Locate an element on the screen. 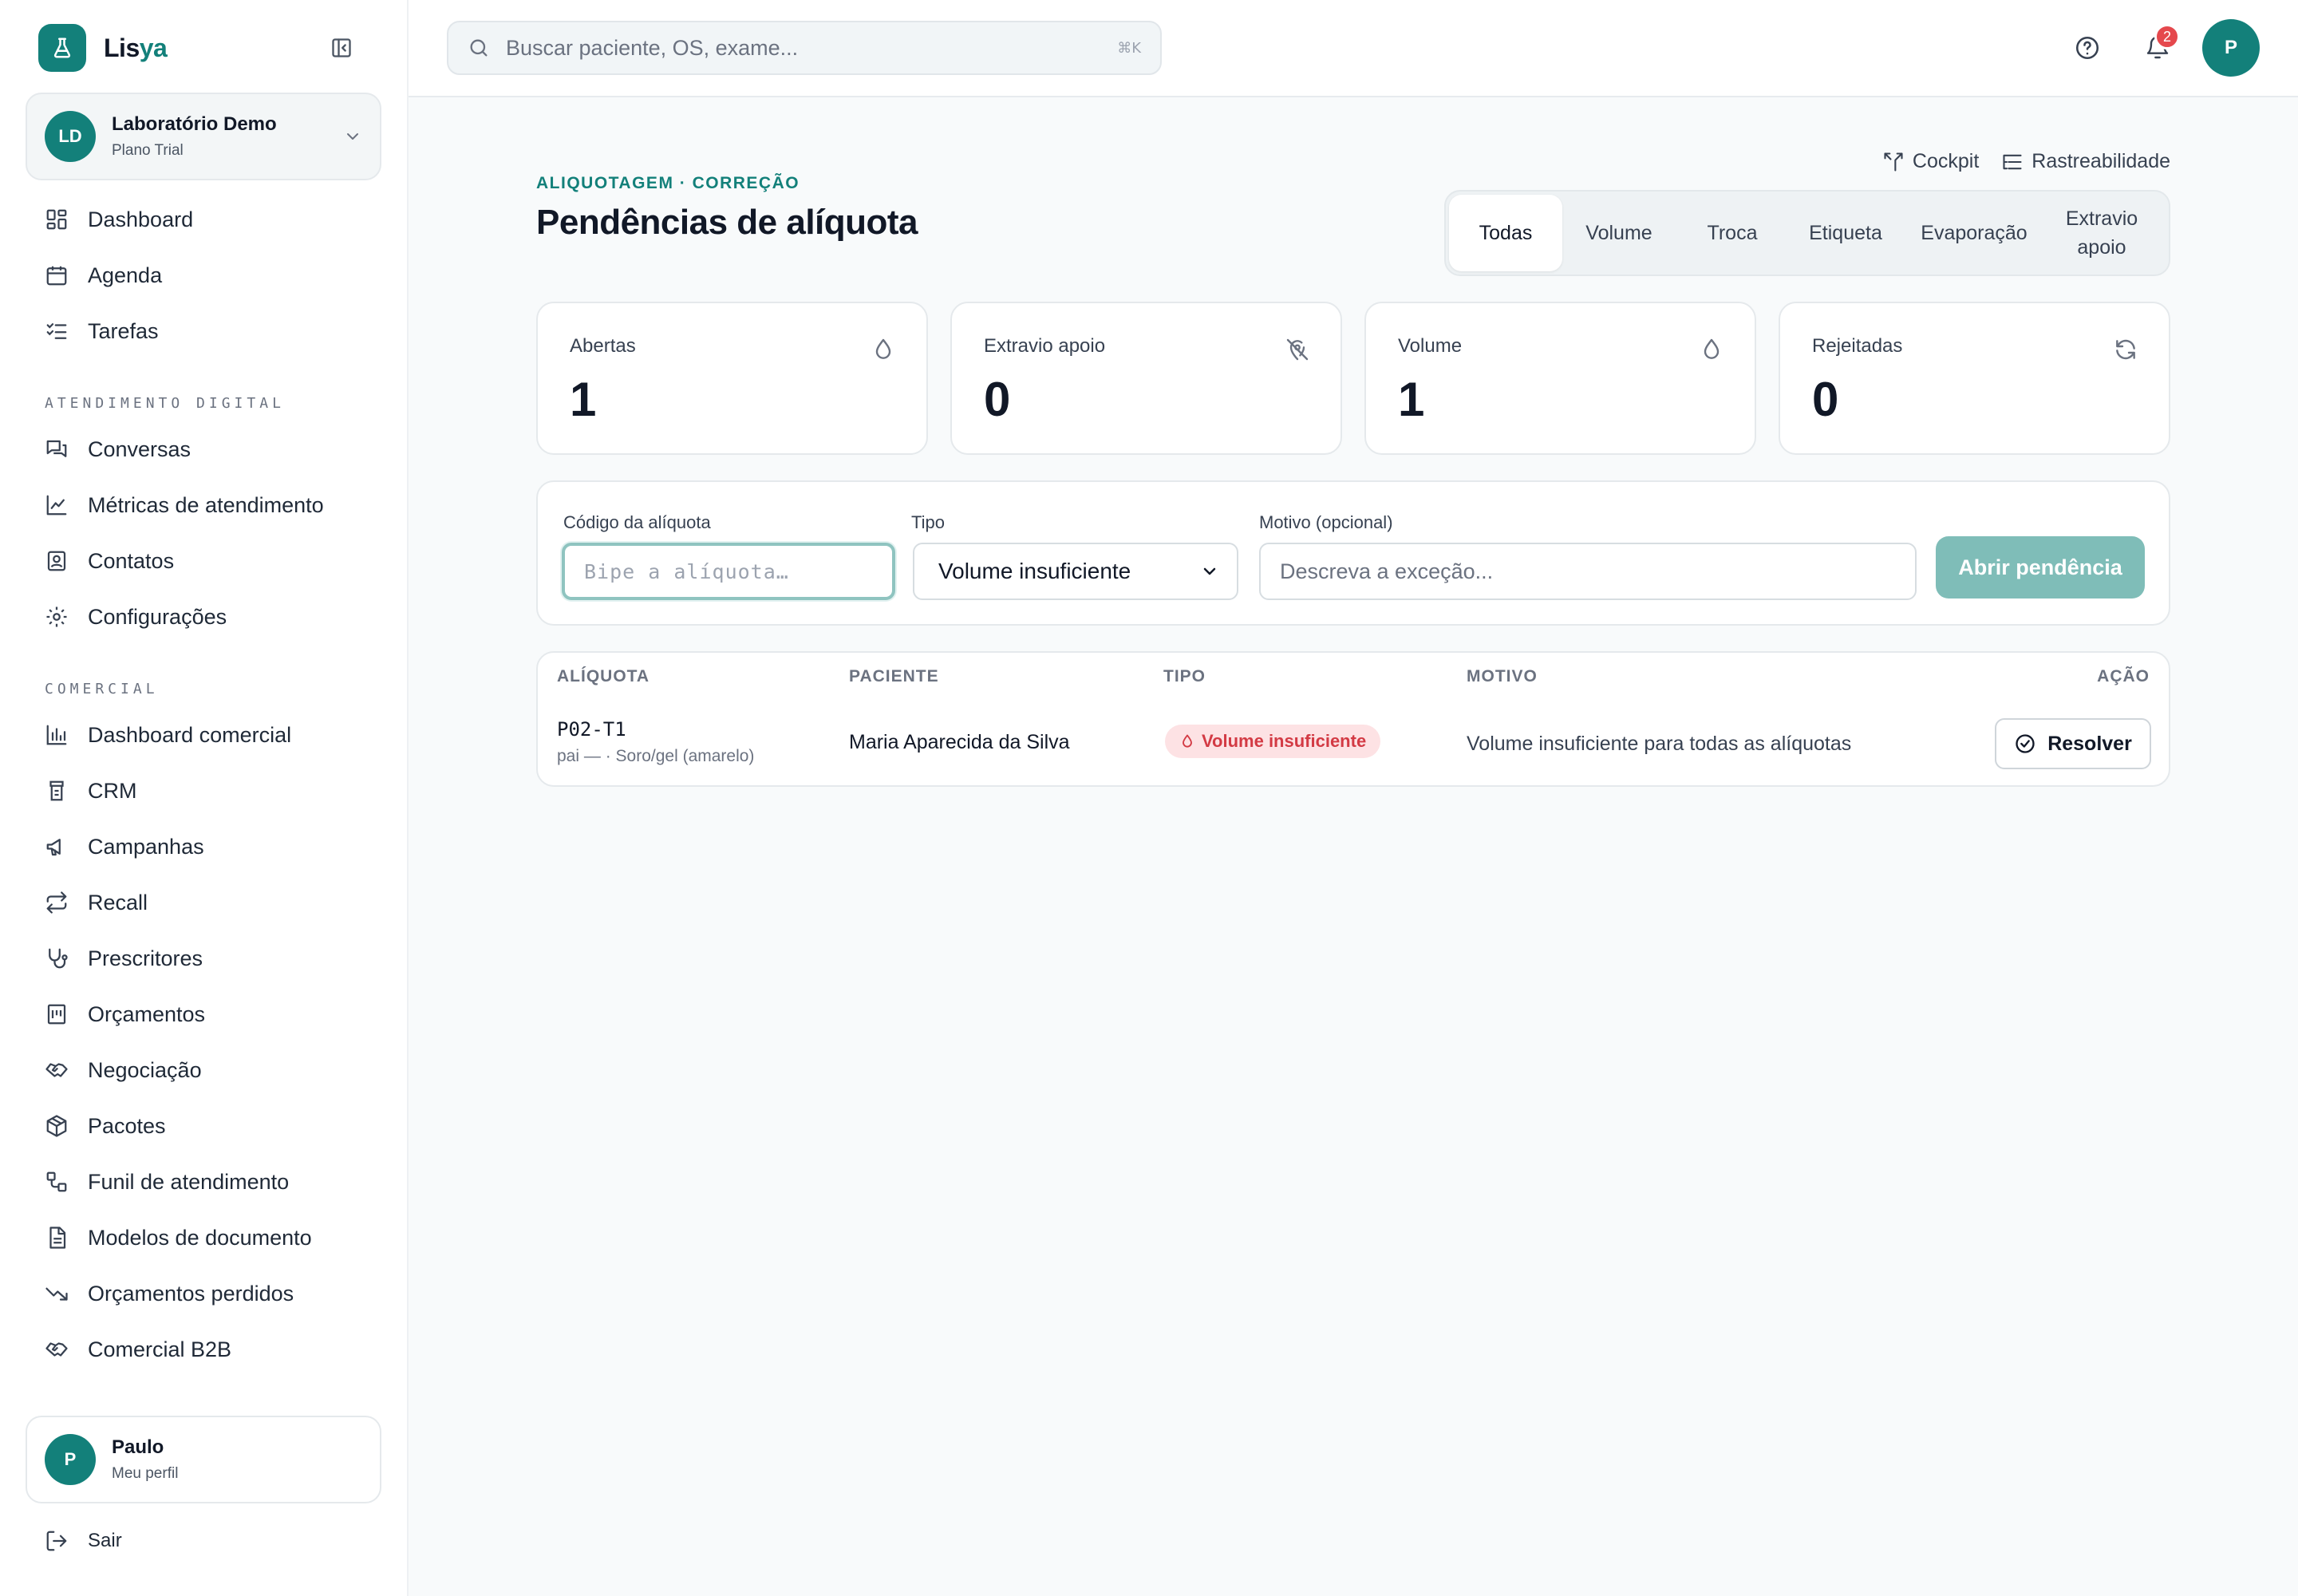  organization-switcher: LD Laboratório Demo Plano Trial is located at coordinates (204, 136).